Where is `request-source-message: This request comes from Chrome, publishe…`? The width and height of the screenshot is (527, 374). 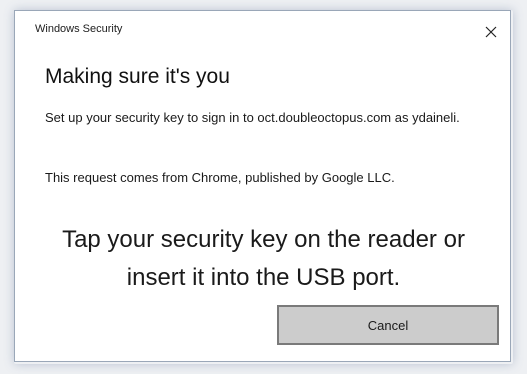 request-source-message: This request comes from Chrome, publishe… is located at coordinates (220, 177).